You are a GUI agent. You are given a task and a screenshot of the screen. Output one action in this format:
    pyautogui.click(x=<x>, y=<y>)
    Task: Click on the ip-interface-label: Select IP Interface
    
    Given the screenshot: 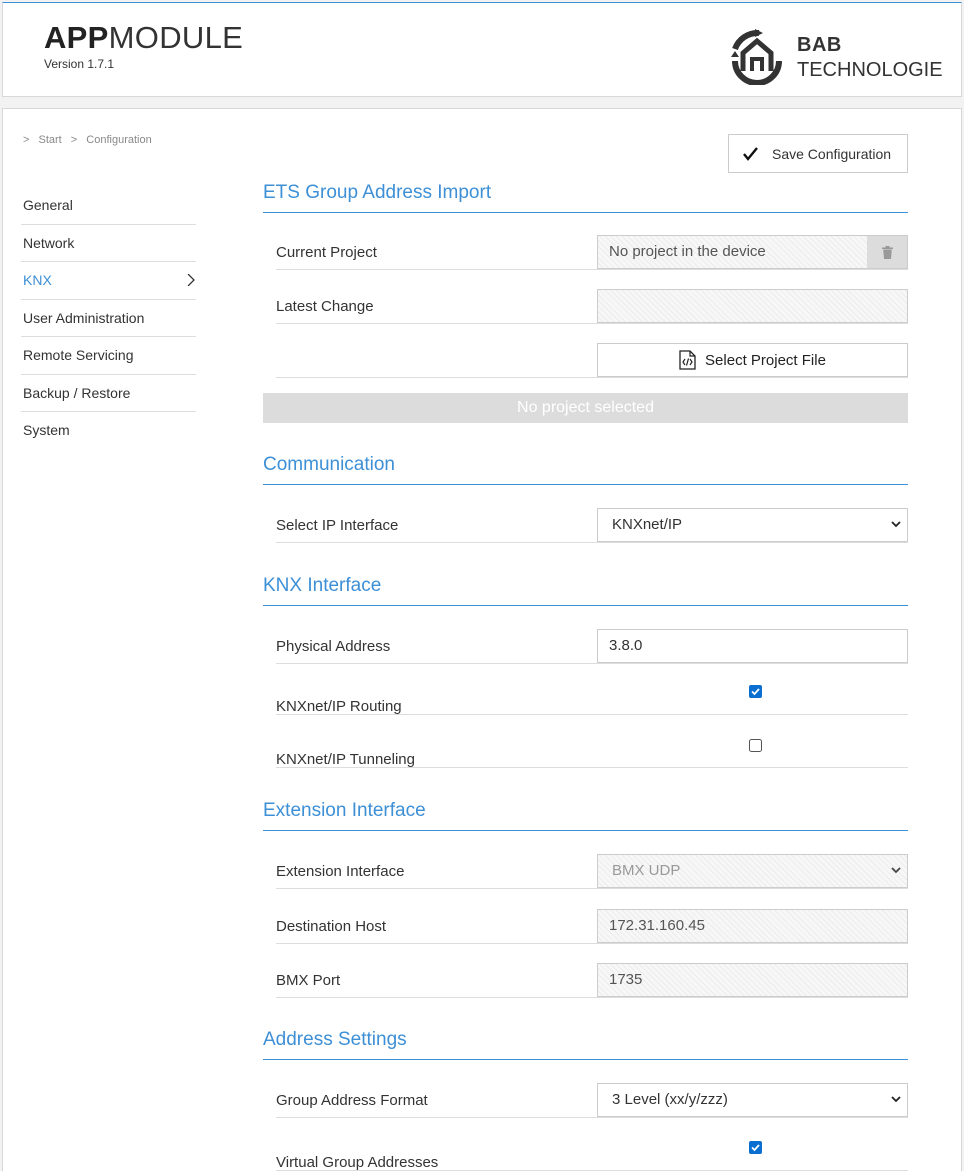 What is the action you would take?
    pyautogui.click(x=337, y=525)
    